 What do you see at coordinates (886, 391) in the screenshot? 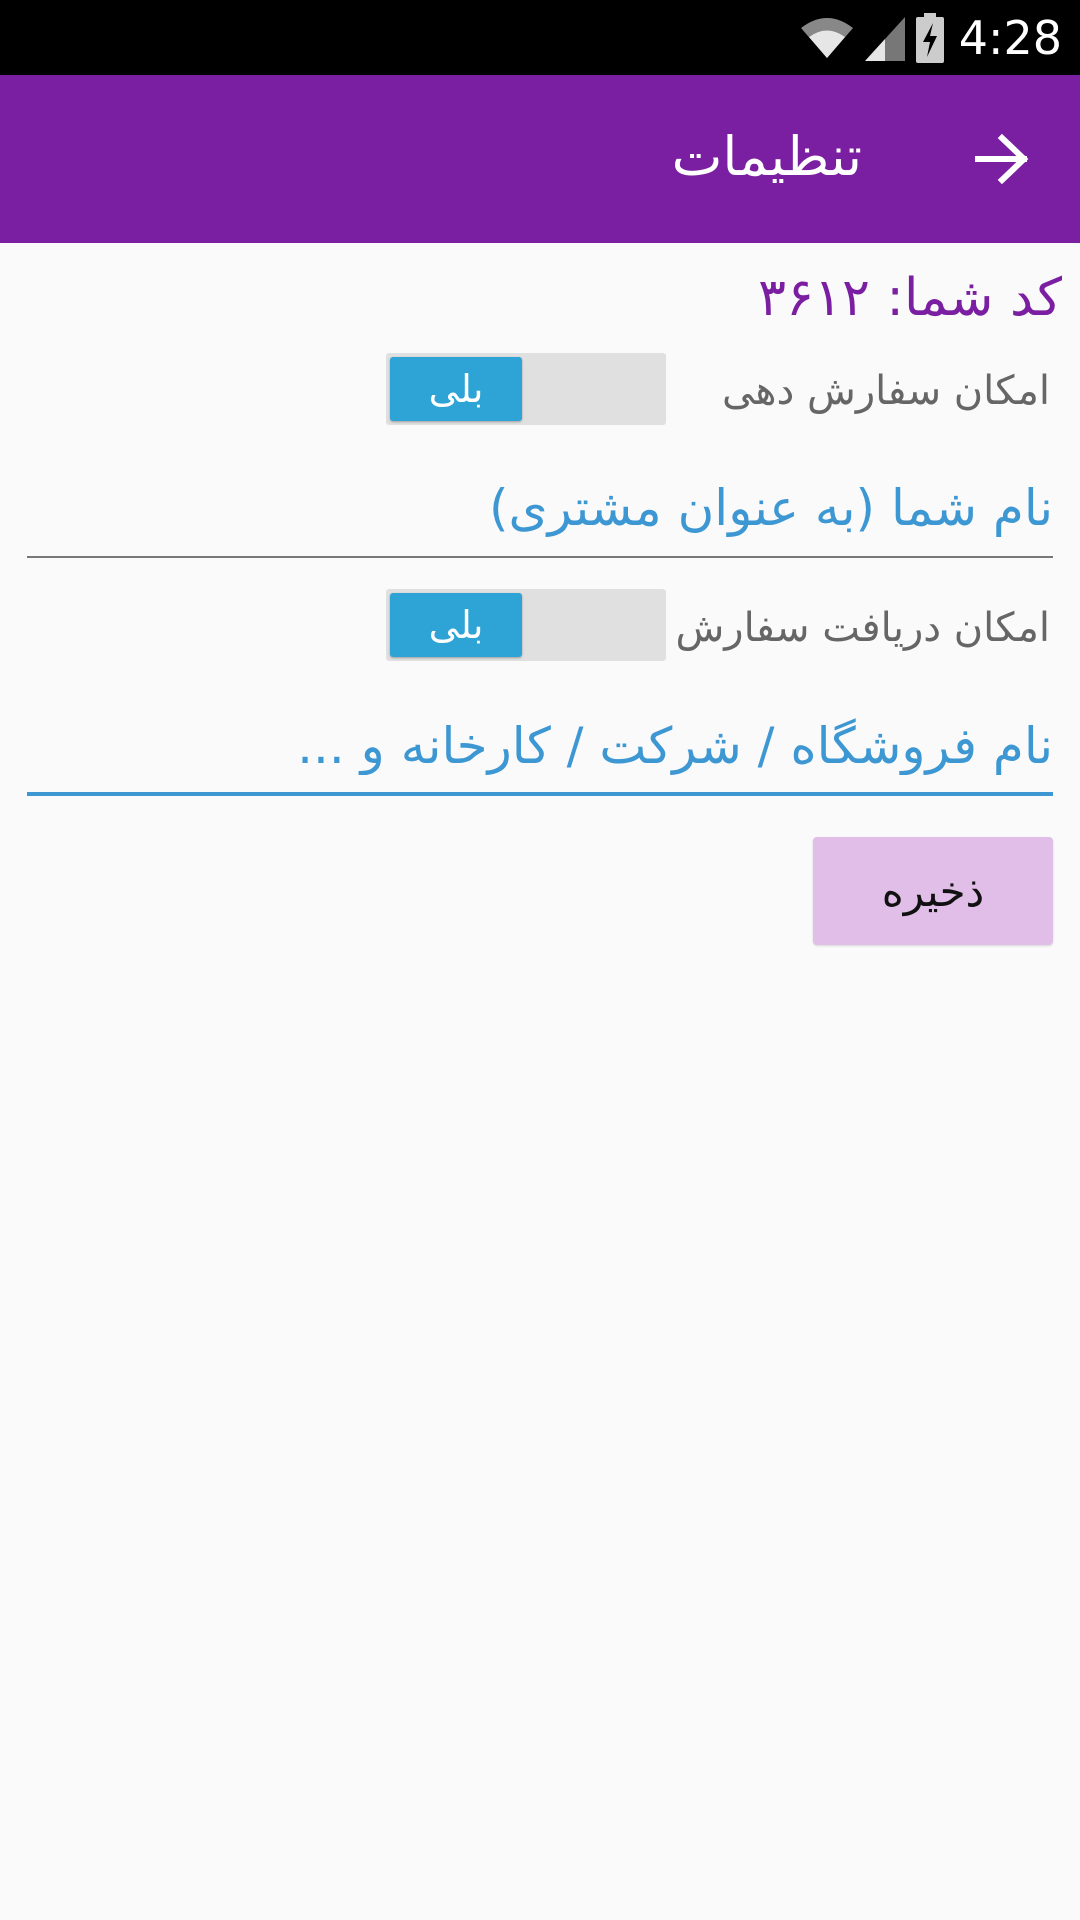
I see `ordering-toggle-label: امکان سفارش دهی` at bounding box center [886, 391].